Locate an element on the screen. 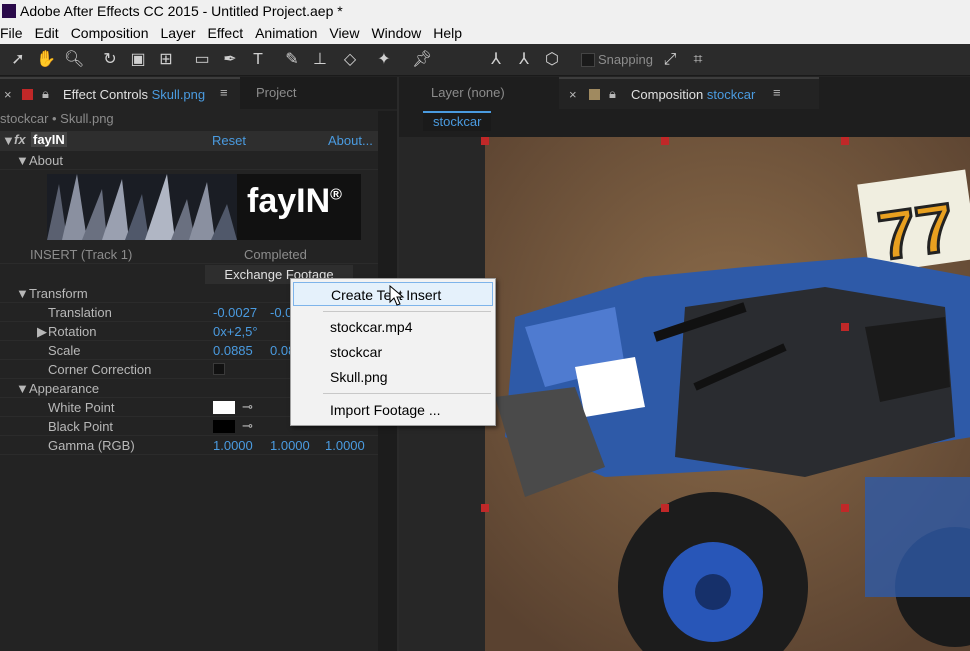  rotation-tool-icon: ↻ is located at coordinates (110, 60).